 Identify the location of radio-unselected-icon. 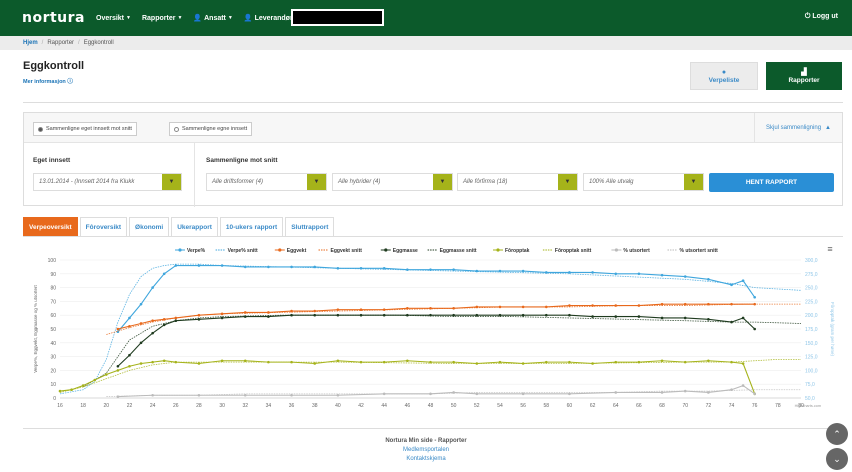
(176, 129).